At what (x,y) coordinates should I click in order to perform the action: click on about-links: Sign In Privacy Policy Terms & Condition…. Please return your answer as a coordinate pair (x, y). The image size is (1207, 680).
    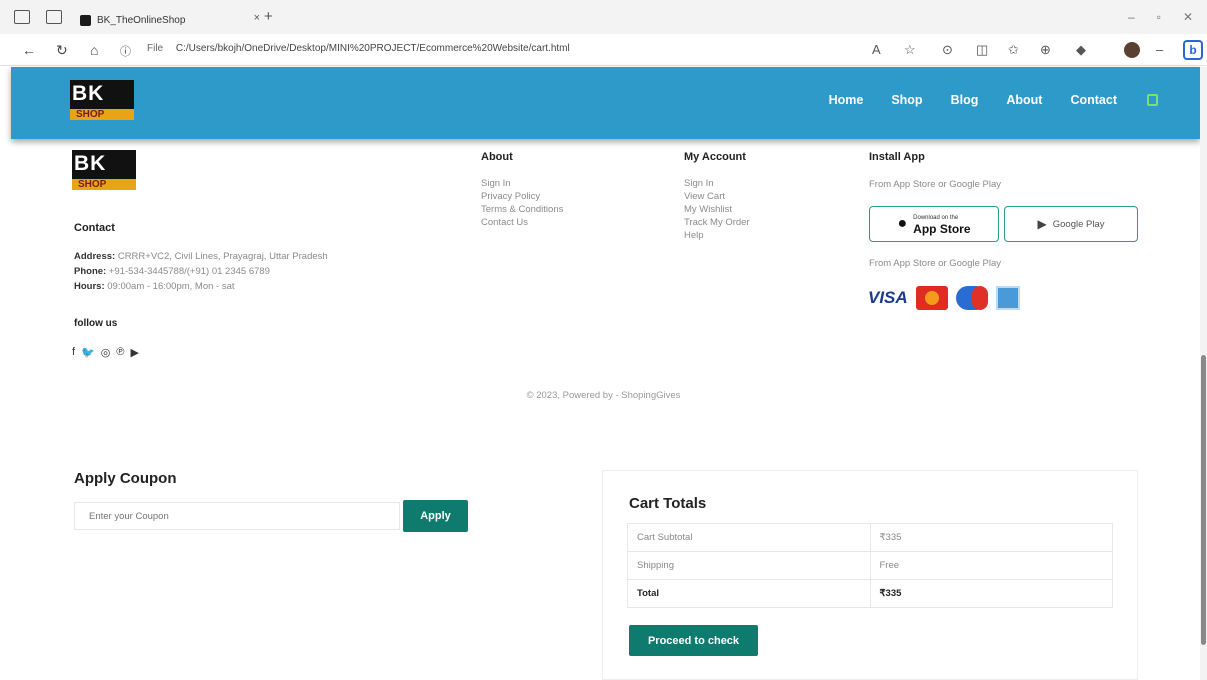
    Looking at the image, I should click on (522, 203).